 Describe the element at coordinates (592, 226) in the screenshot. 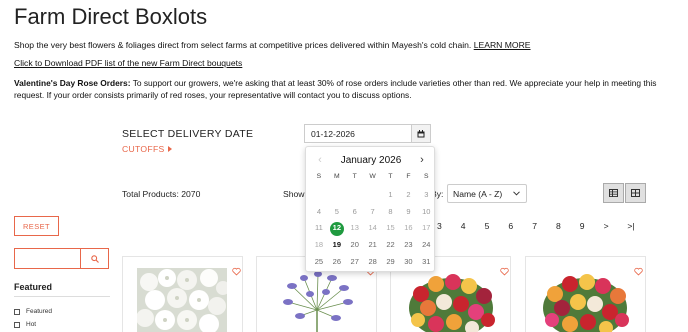

I see `page-link: 9` at that location.